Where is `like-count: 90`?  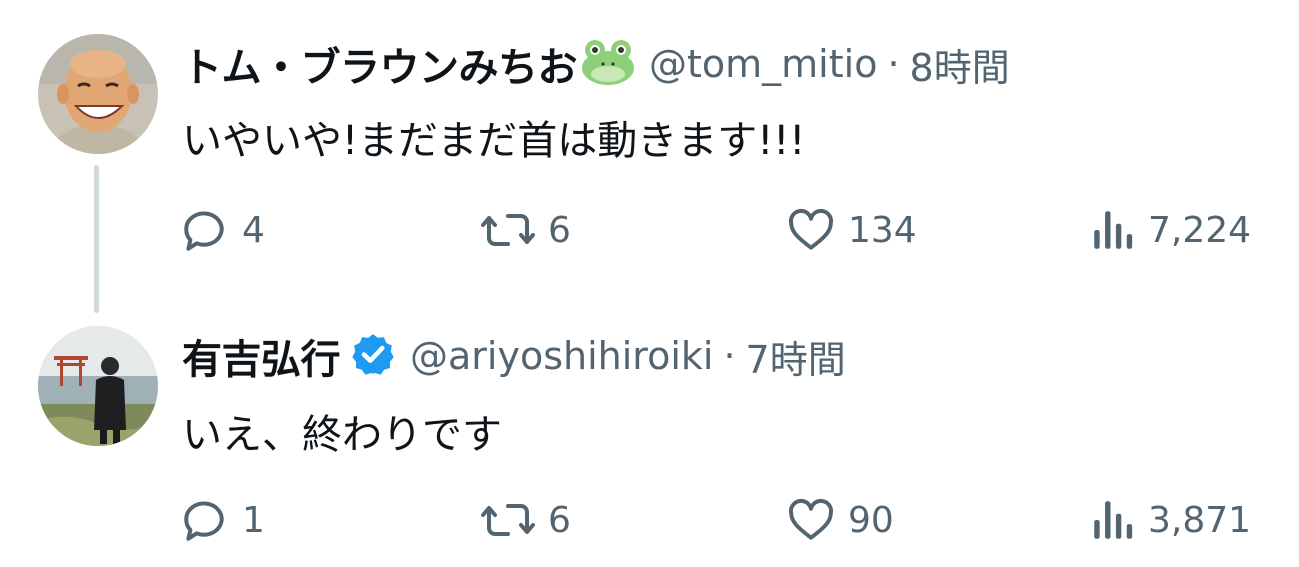
like-count: 90 is located at coordinates (871, 520).